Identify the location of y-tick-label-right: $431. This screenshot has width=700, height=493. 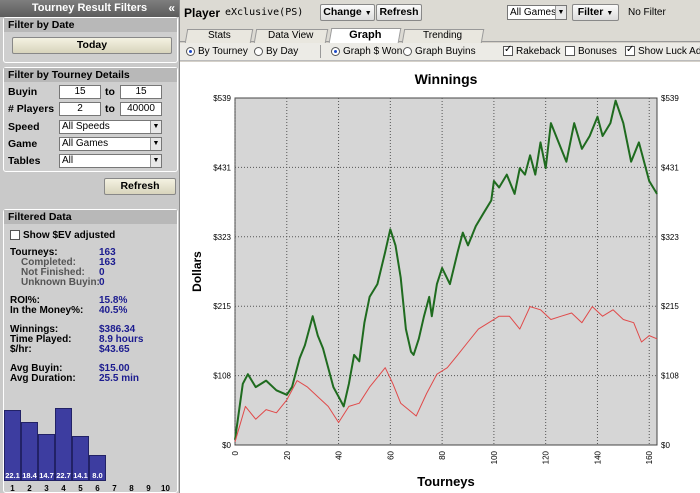
(670, 167).